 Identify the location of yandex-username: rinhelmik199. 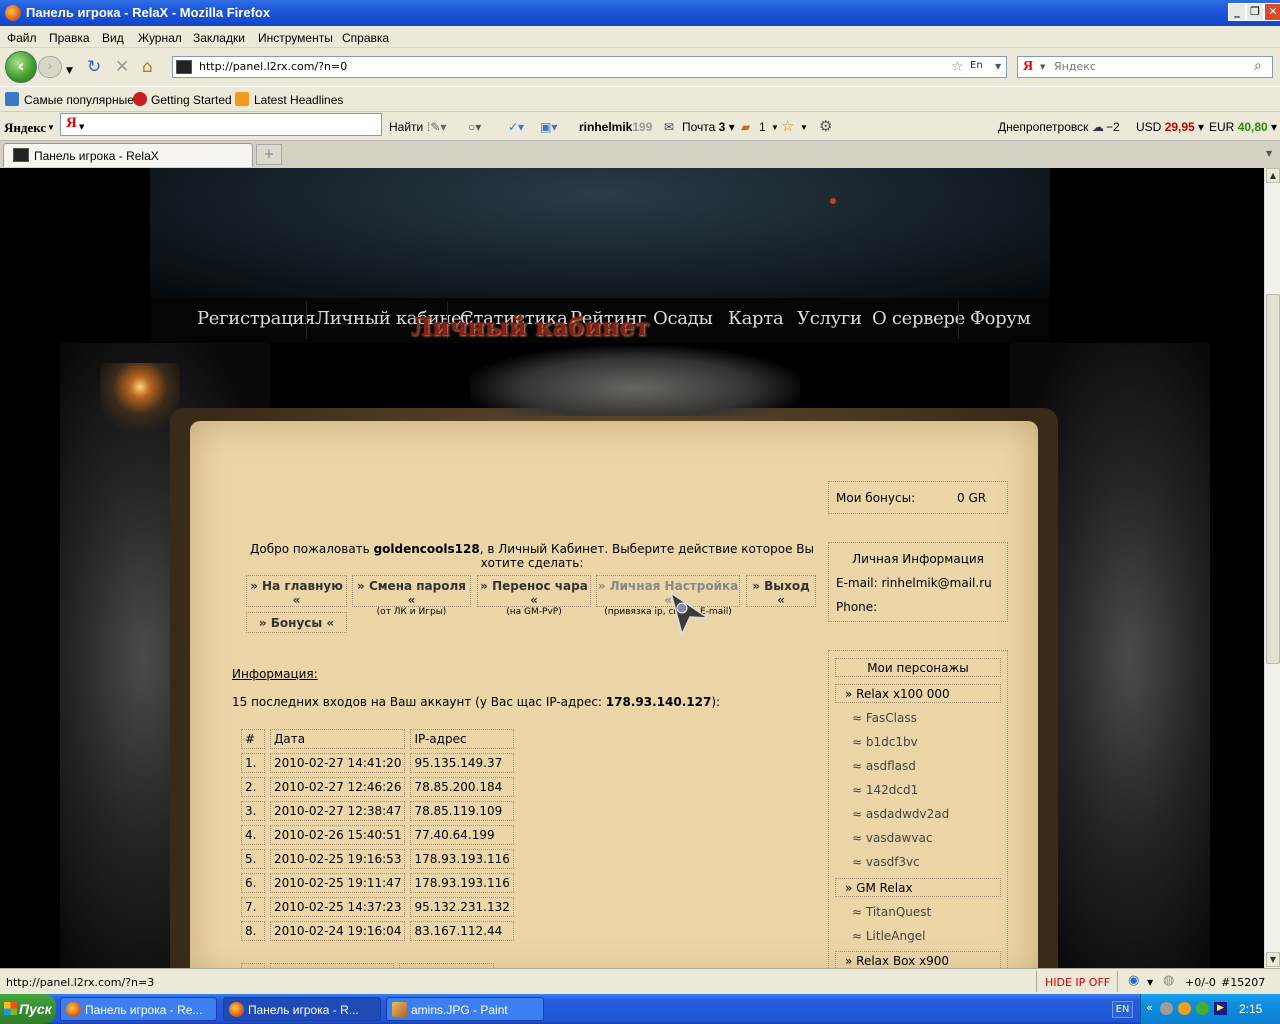
(615, 127).